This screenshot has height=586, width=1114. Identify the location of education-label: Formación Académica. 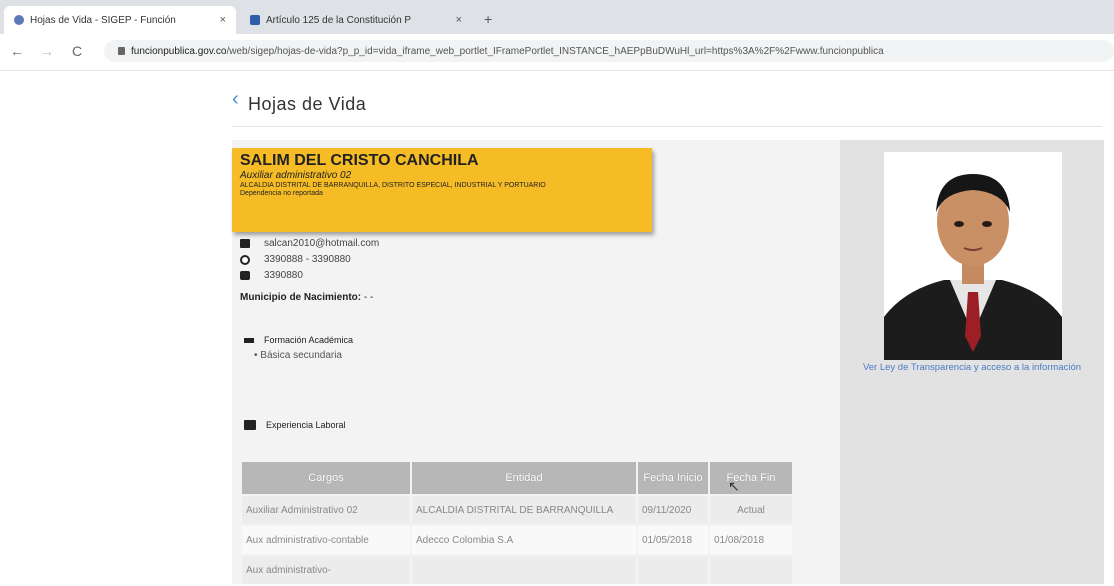
(309, 340).